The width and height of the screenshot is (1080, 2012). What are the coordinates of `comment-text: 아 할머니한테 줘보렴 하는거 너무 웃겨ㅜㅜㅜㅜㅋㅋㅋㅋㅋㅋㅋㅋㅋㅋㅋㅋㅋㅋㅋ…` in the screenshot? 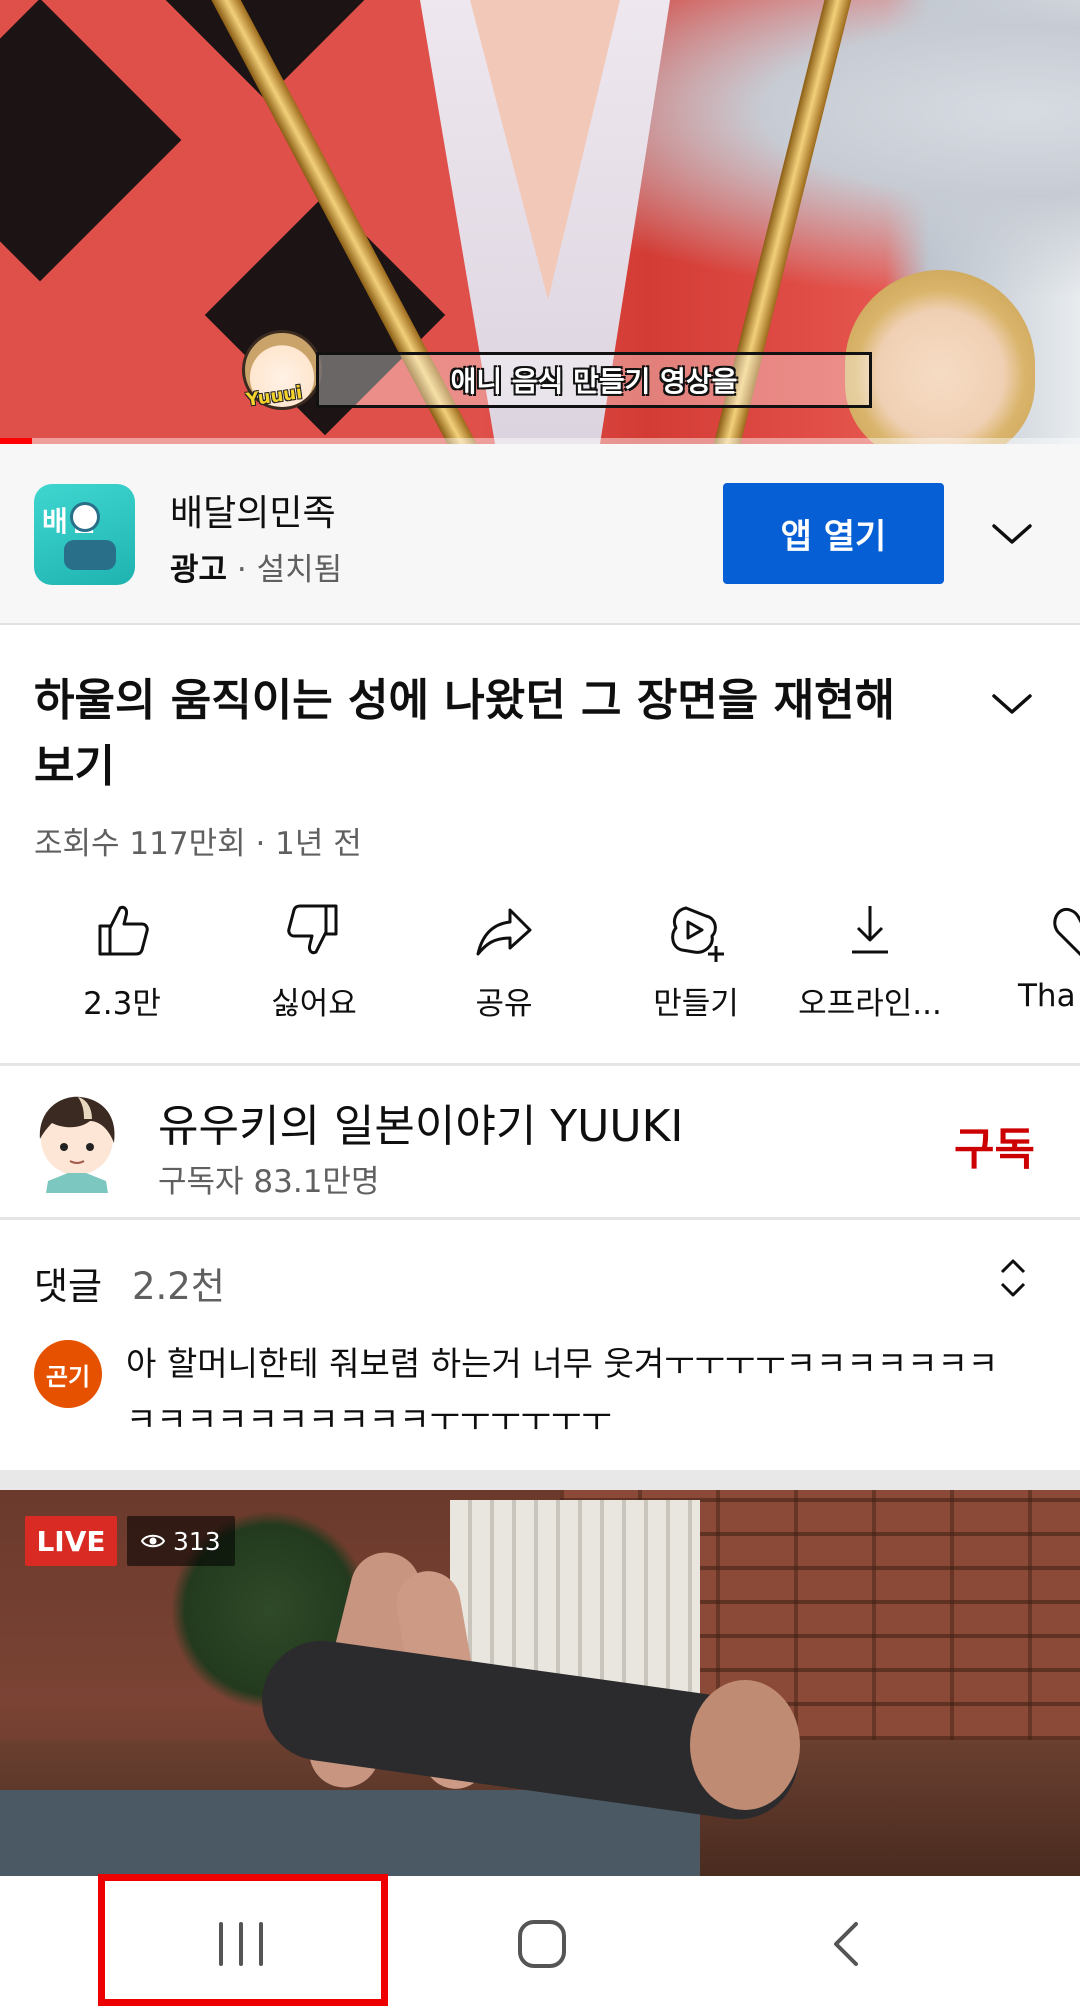 It's located at (562, 1391).